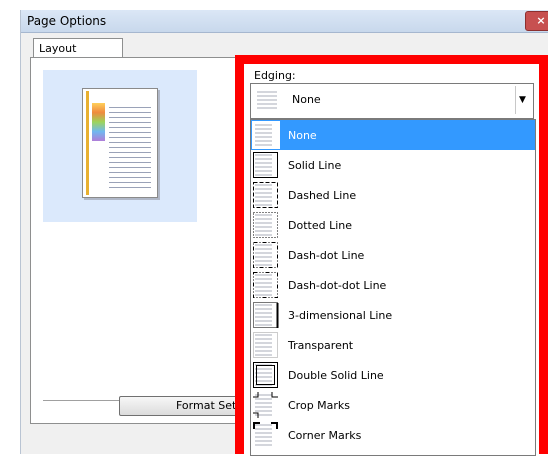 The image size is (548, 456). What do you see at coordinates (315, 165) in the screenshot?
I see `edging-option-label: Solid Line` at bounding box center [315, 165].